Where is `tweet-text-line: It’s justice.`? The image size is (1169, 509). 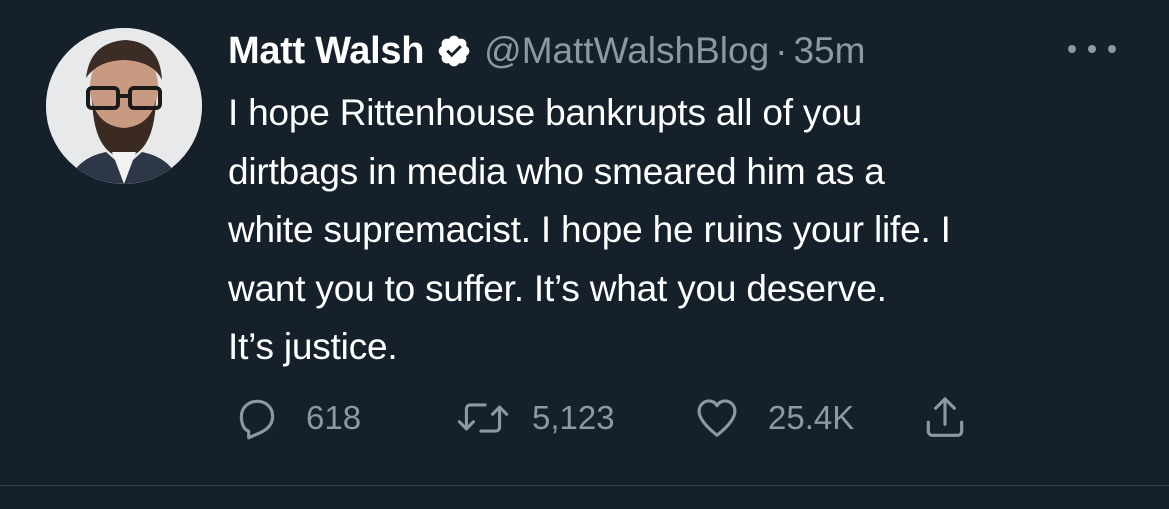 tweet-text-line: It’s justice. is located at coordinates (313, 347).